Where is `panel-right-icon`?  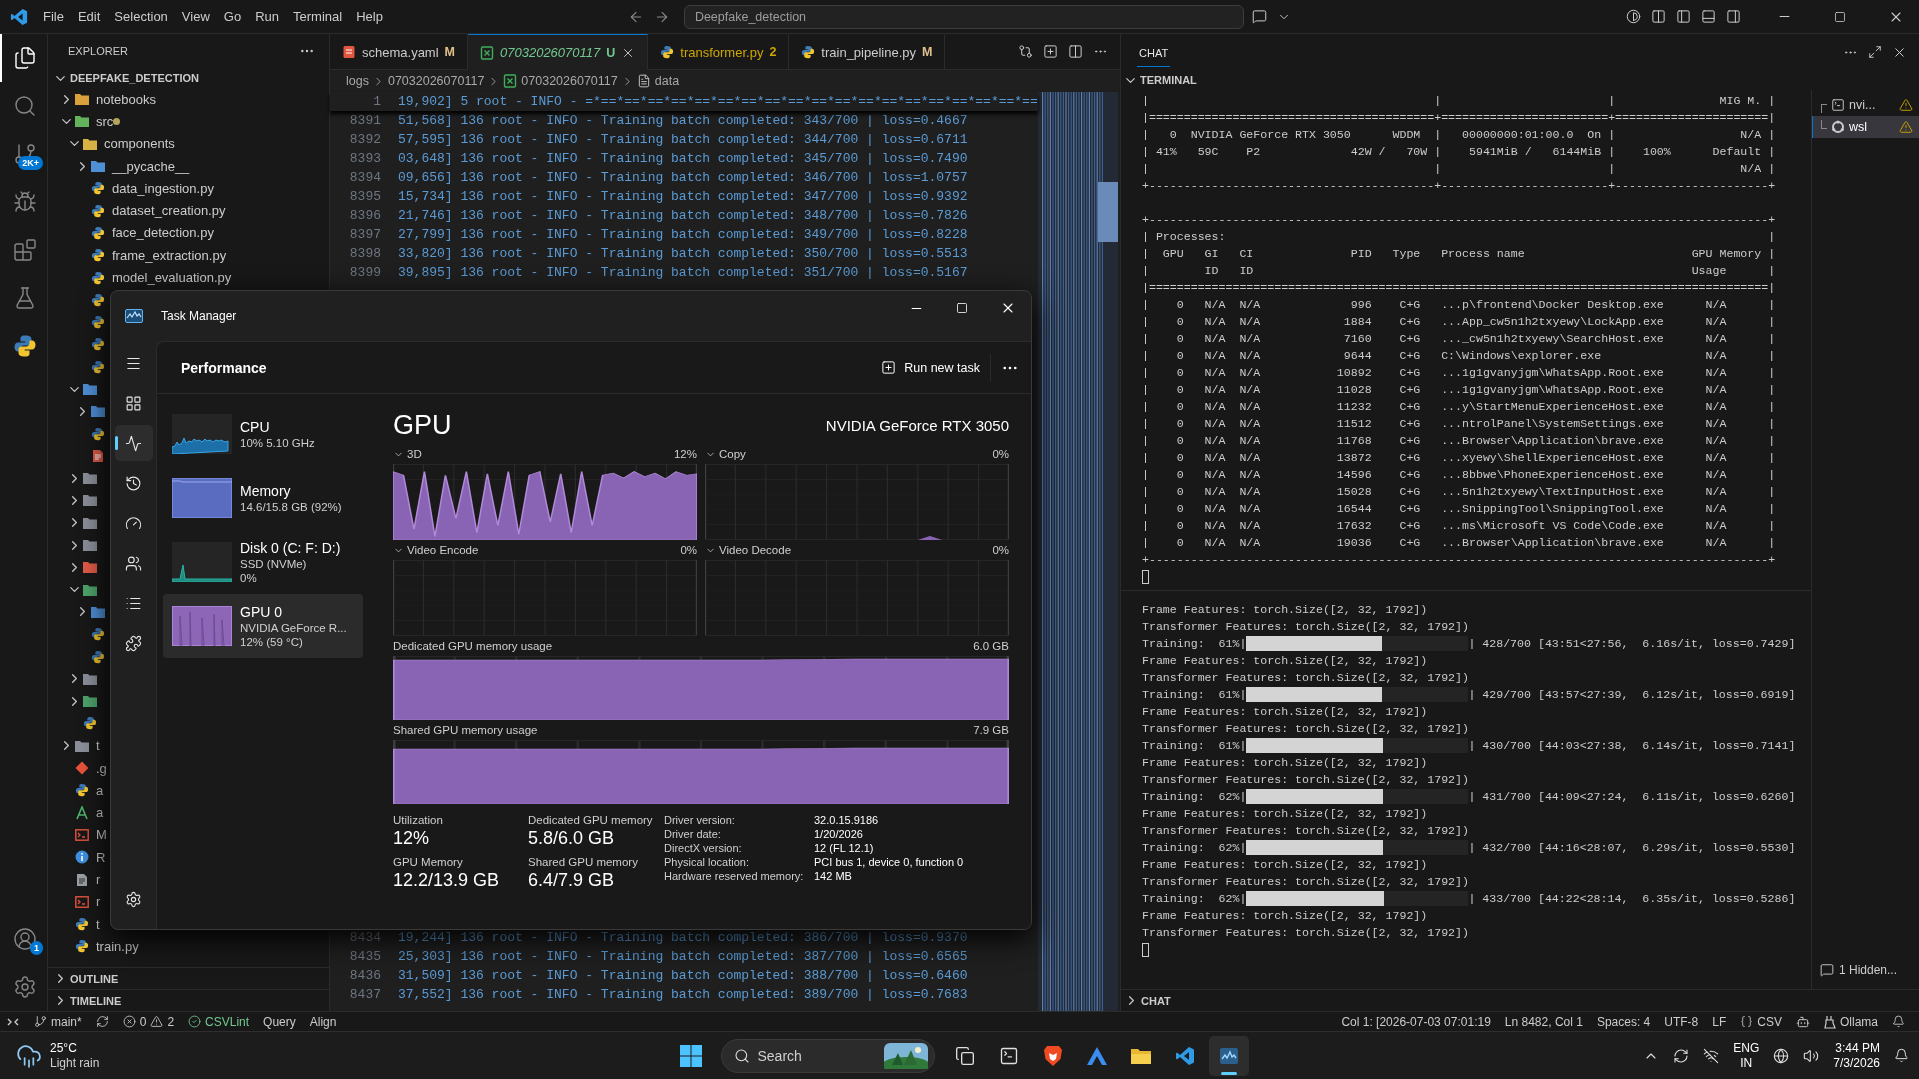
panel-right-icon is located at coordinates (1733, 16).